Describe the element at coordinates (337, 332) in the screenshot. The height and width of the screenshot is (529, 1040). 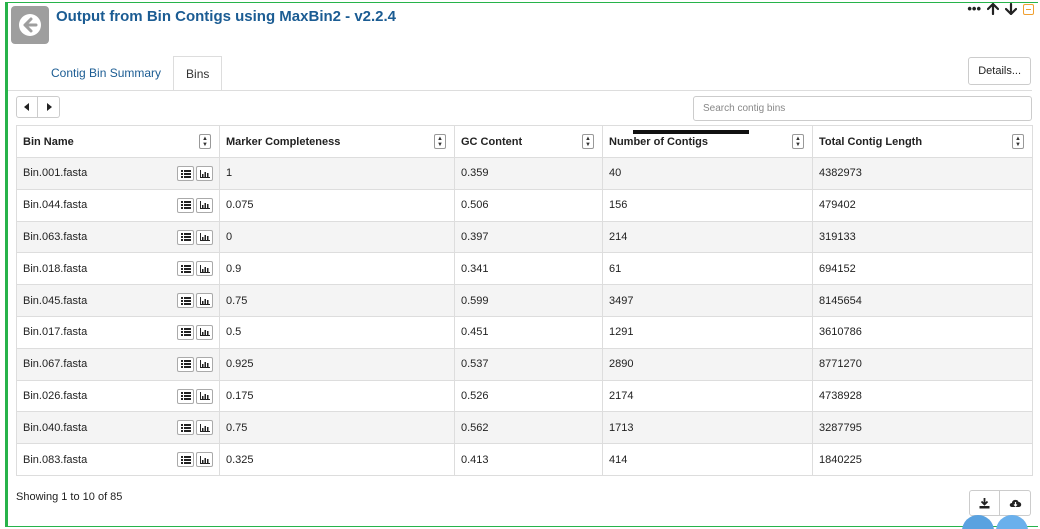
I see `table-cell: 0.5` at that location.